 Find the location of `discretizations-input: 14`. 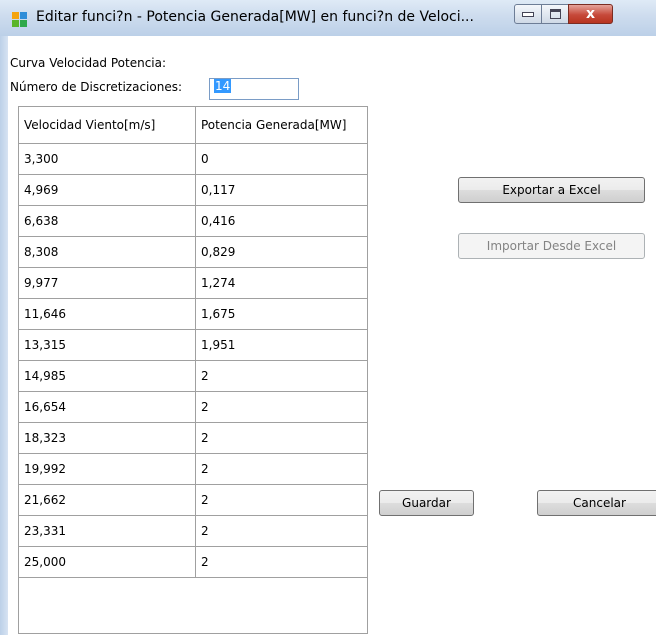

discretizations-input: 14 is located at coordinates (254, 89).